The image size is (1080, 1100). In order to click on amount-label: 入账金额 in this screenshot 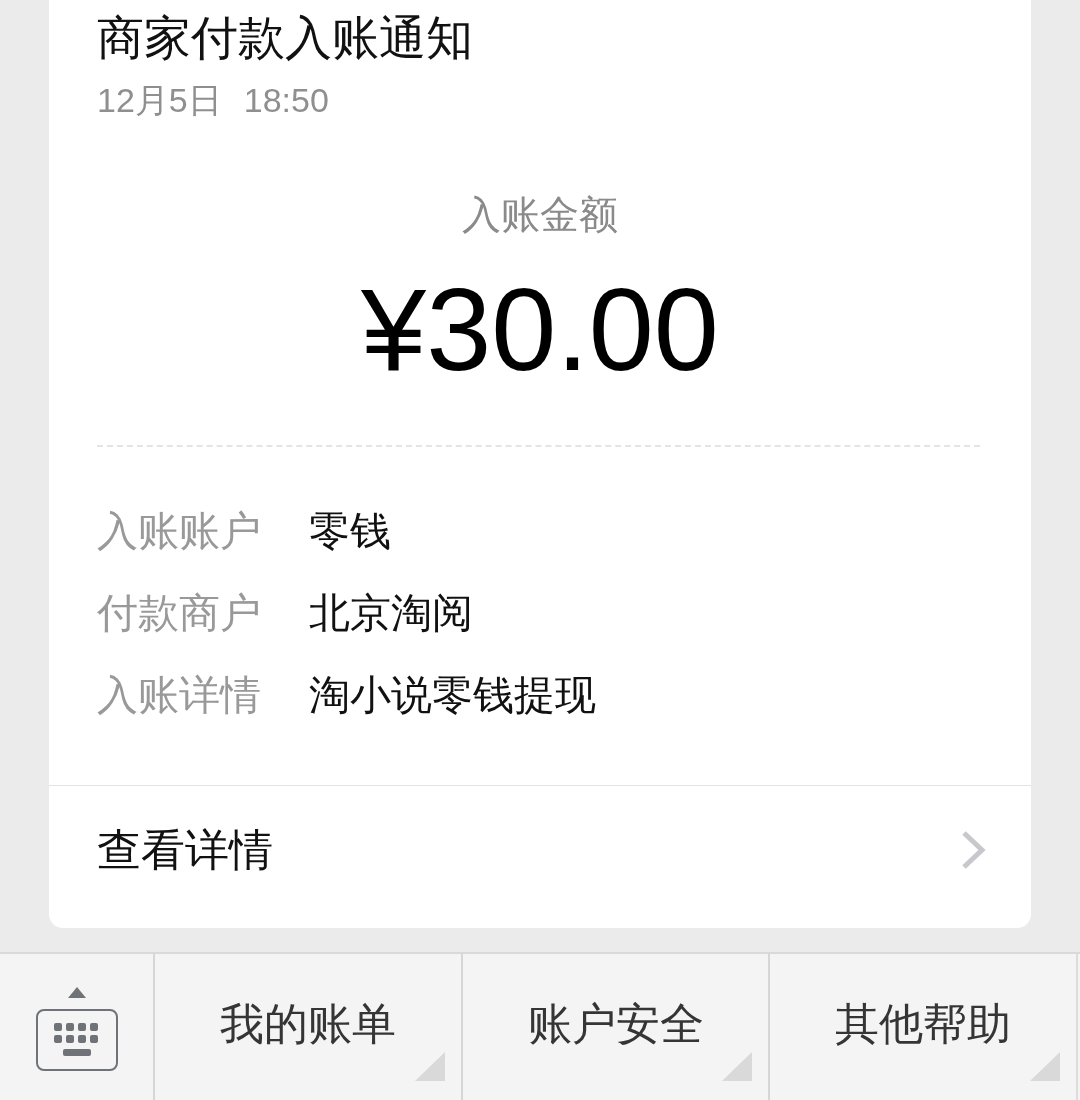, I will do `click(540, 215)`.